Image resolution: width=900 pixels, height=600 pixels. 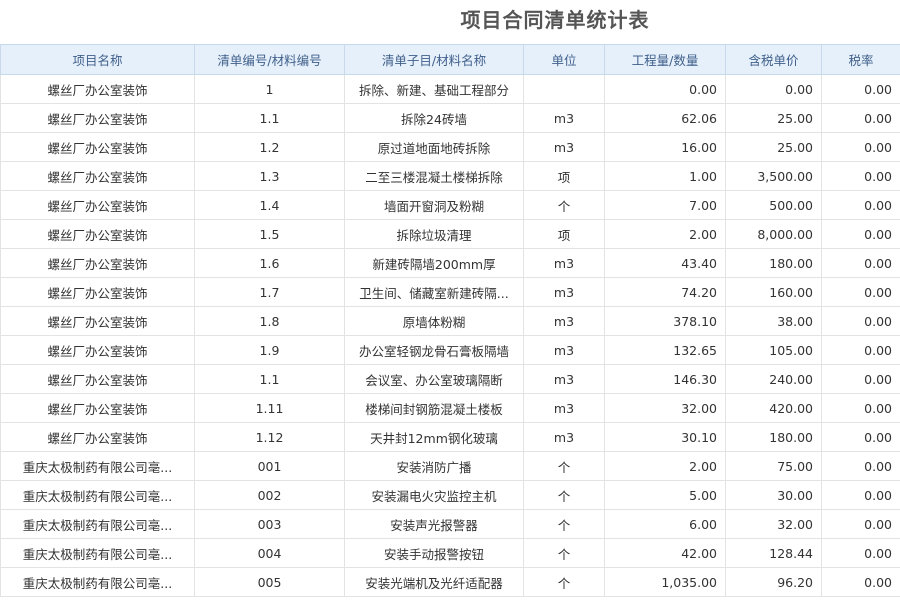 I want to click on cell-quantity: 1.00, so click(x=665, y=176).